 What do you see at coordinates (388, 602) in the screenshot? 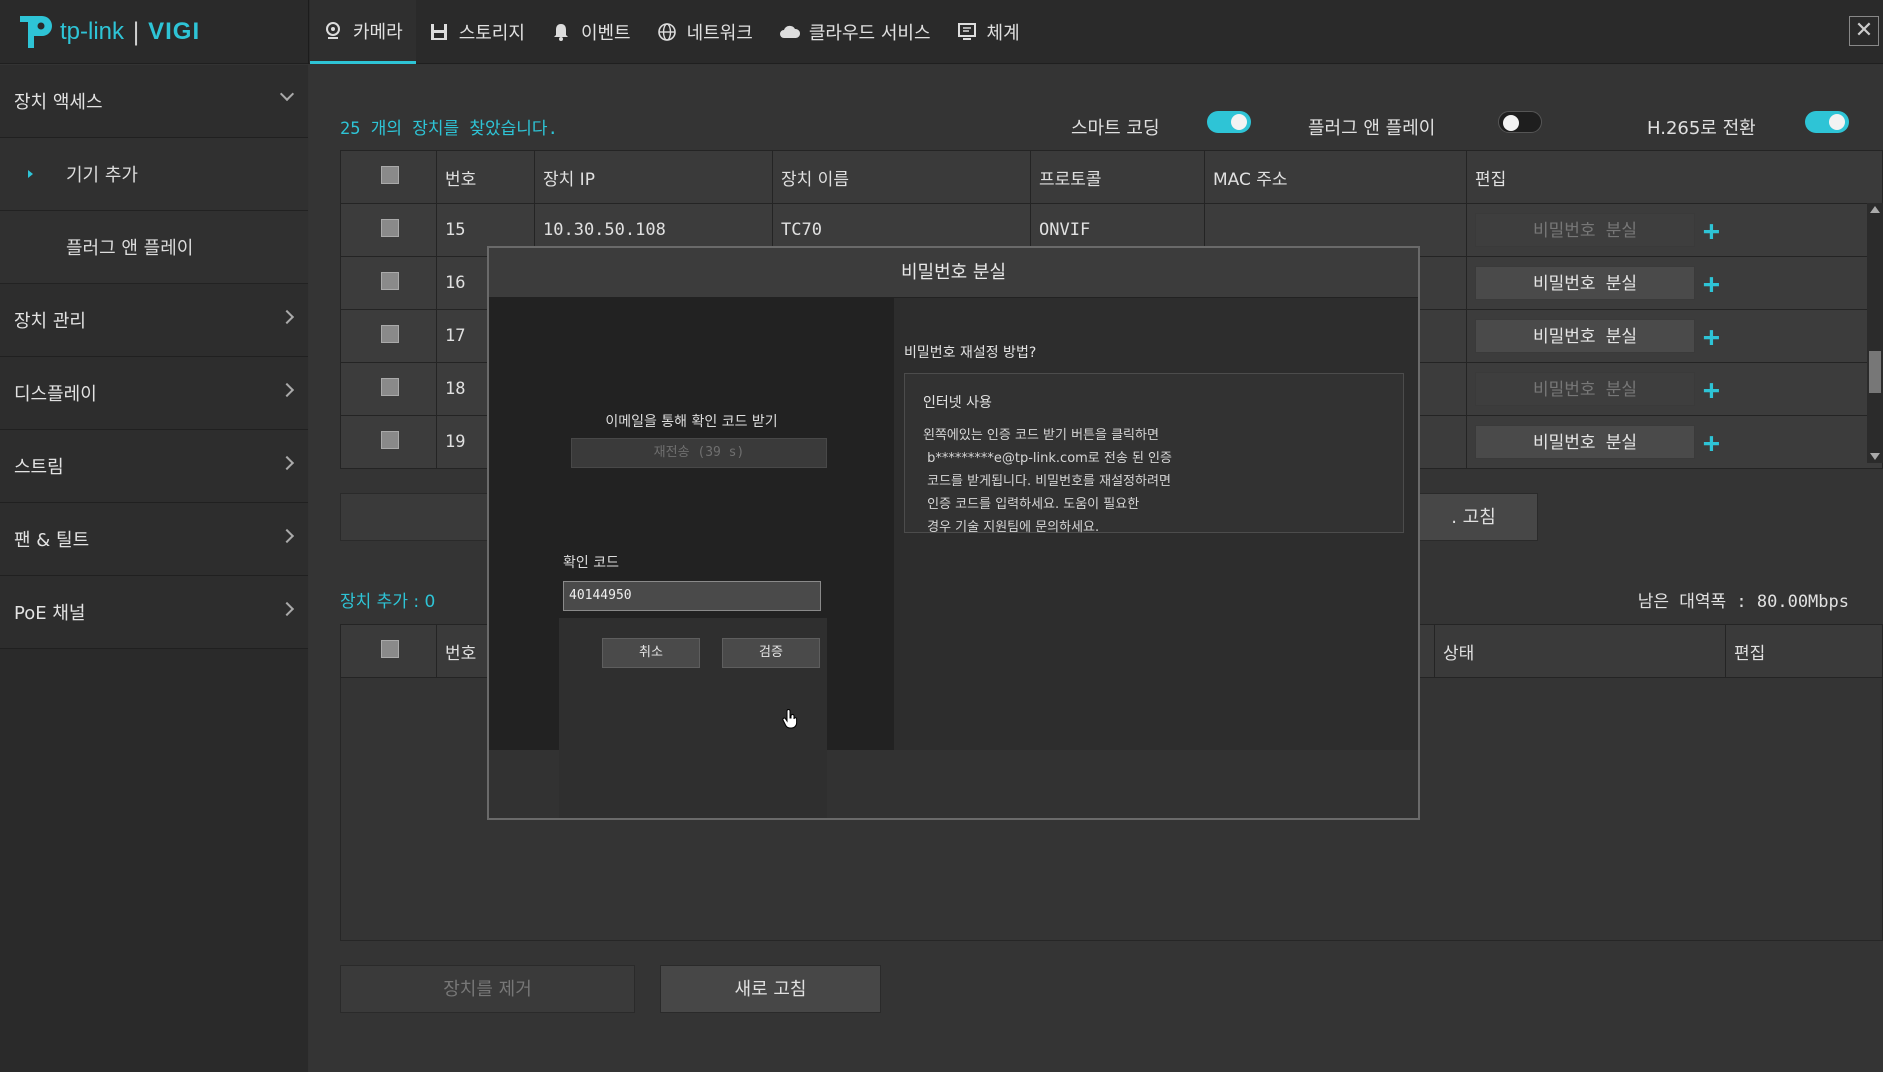
I see `added-devices-text: 장치 추가 : 0` at bounding box center [388, 602].